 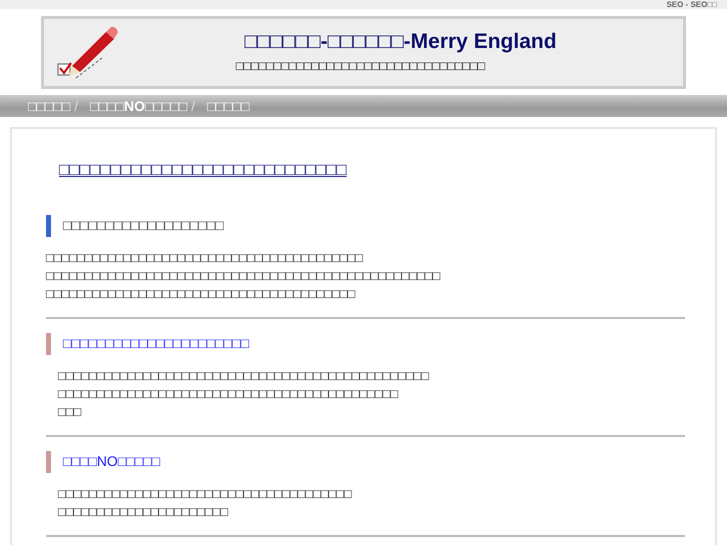 What do you see at coordinates (205, 493) in the screenshot?
I see `body-text: □□□□□□□□□□□□□□□□□□□□□□□□□□□□□□□□□□□□□□` at bounding box center [205, 493].